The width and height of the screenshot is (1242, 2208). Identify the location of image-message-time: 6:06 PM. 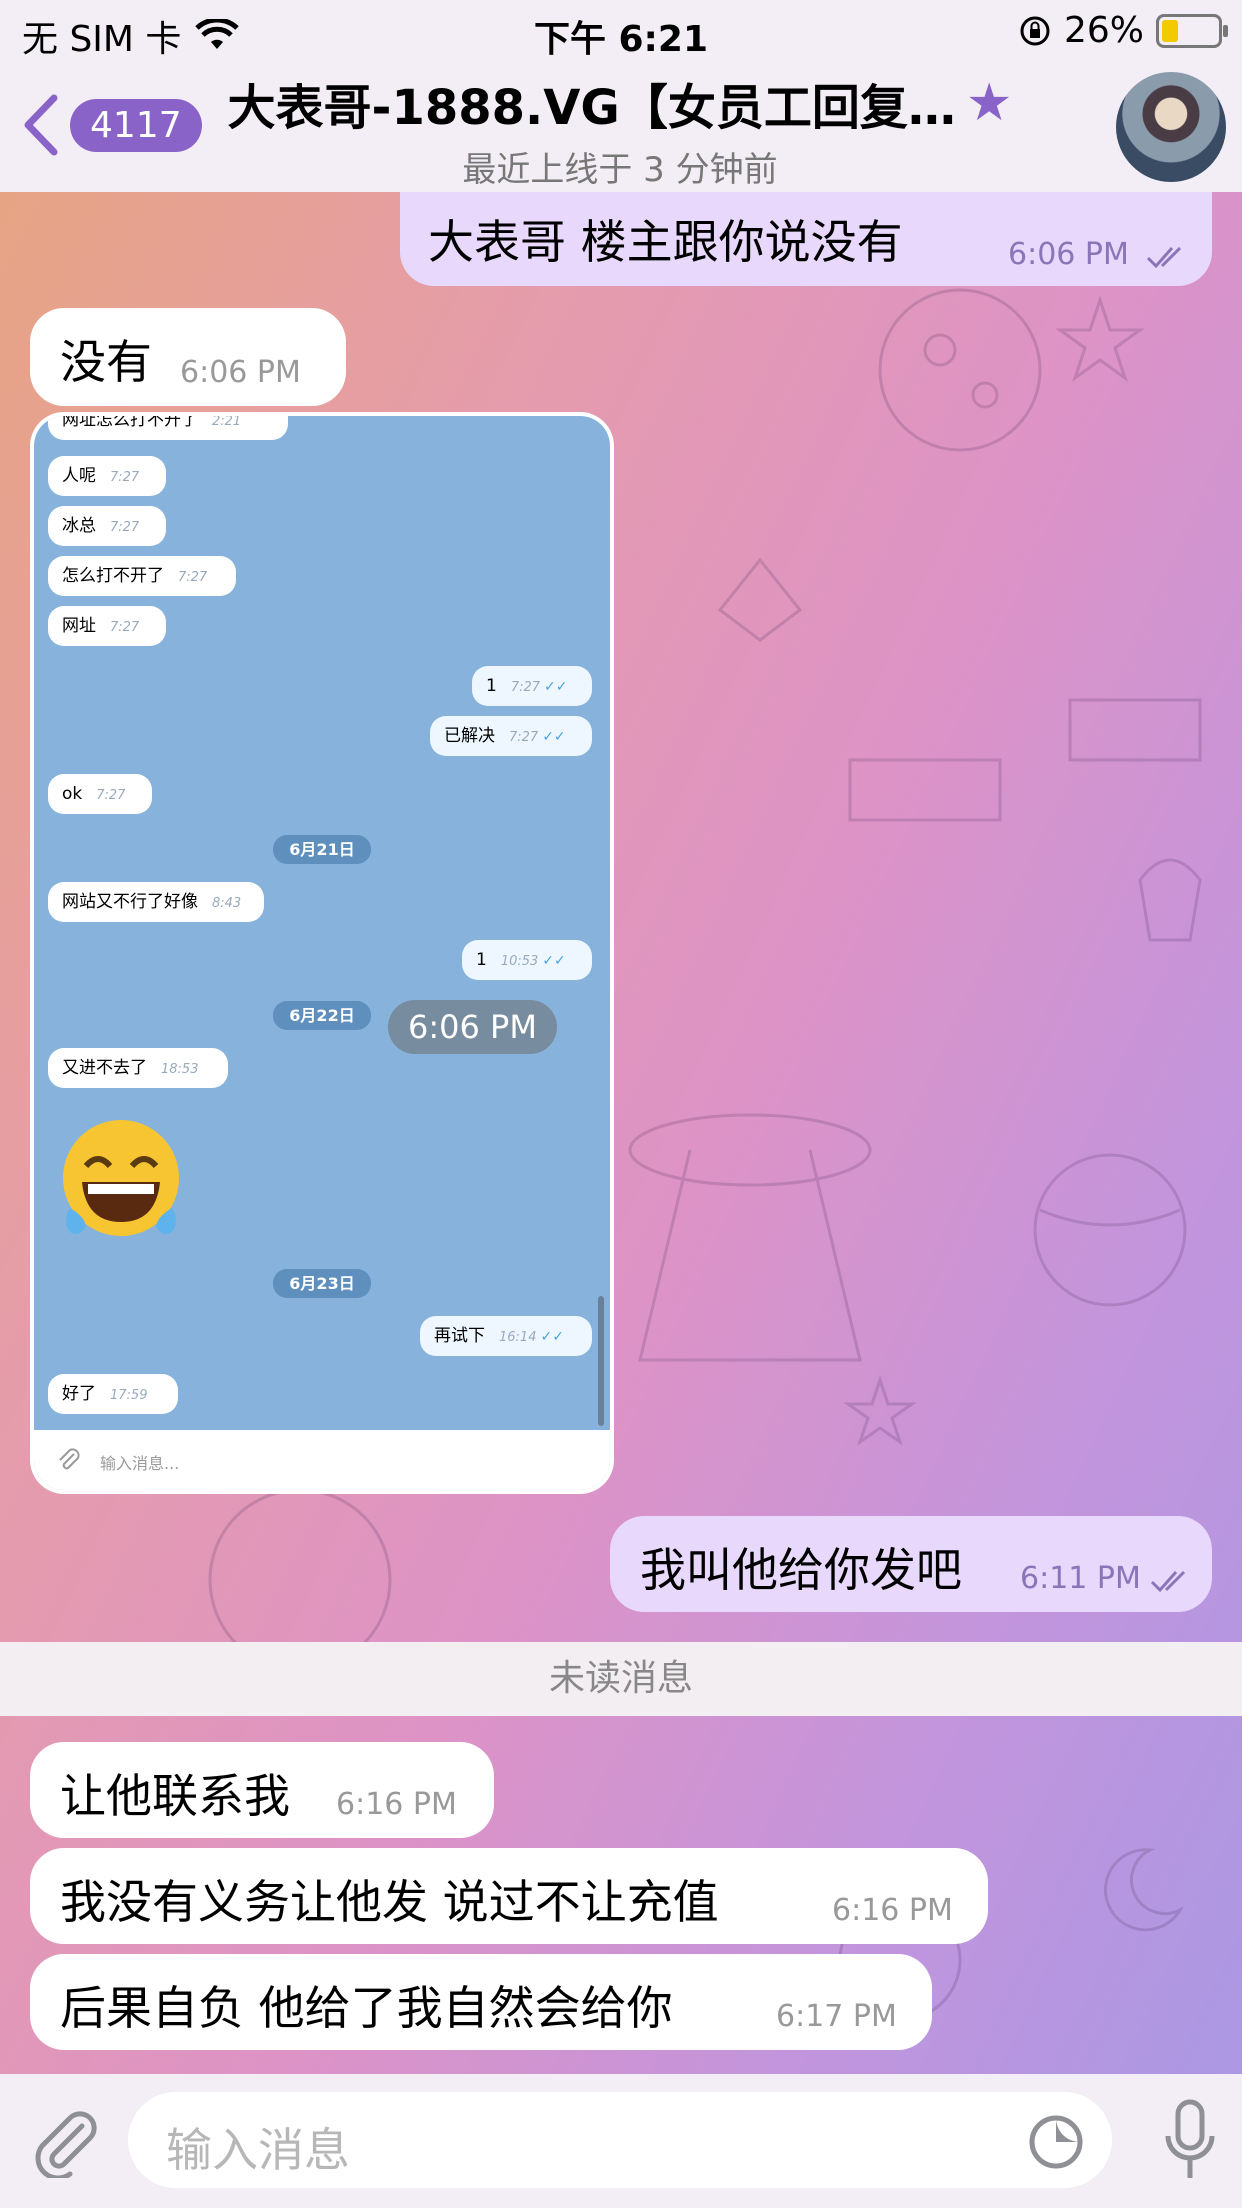
(472, 1027).